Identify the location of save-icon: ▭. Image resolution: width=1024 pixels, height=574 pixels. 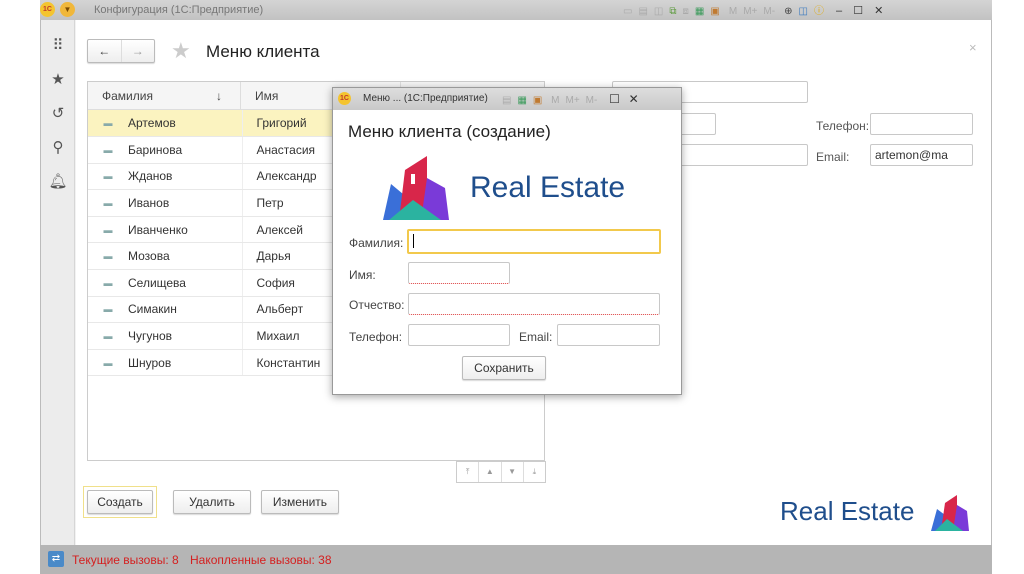
(627, 11).